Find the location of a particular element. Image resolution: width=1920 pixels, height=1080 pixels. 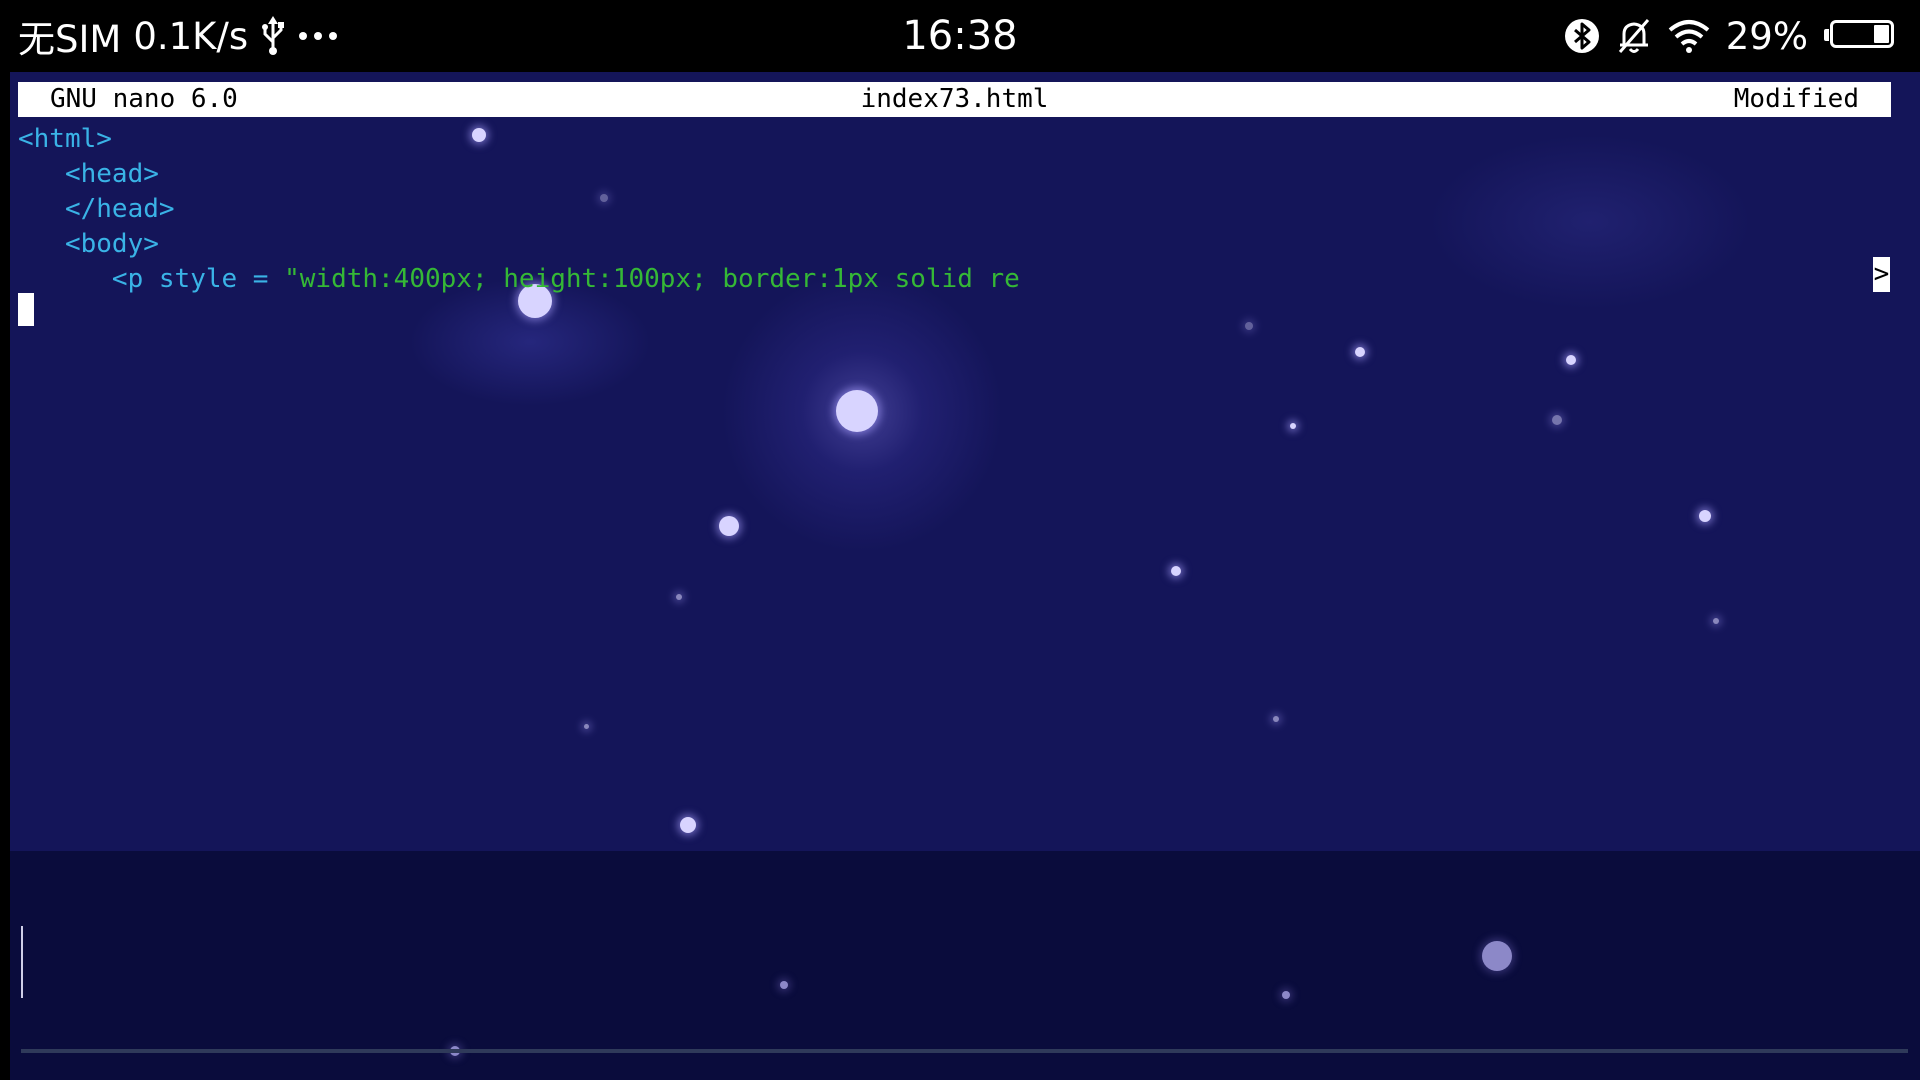

nano-title-bar: GNU nano 6.0 index73.html Modified is located at coordinates (954, 99).